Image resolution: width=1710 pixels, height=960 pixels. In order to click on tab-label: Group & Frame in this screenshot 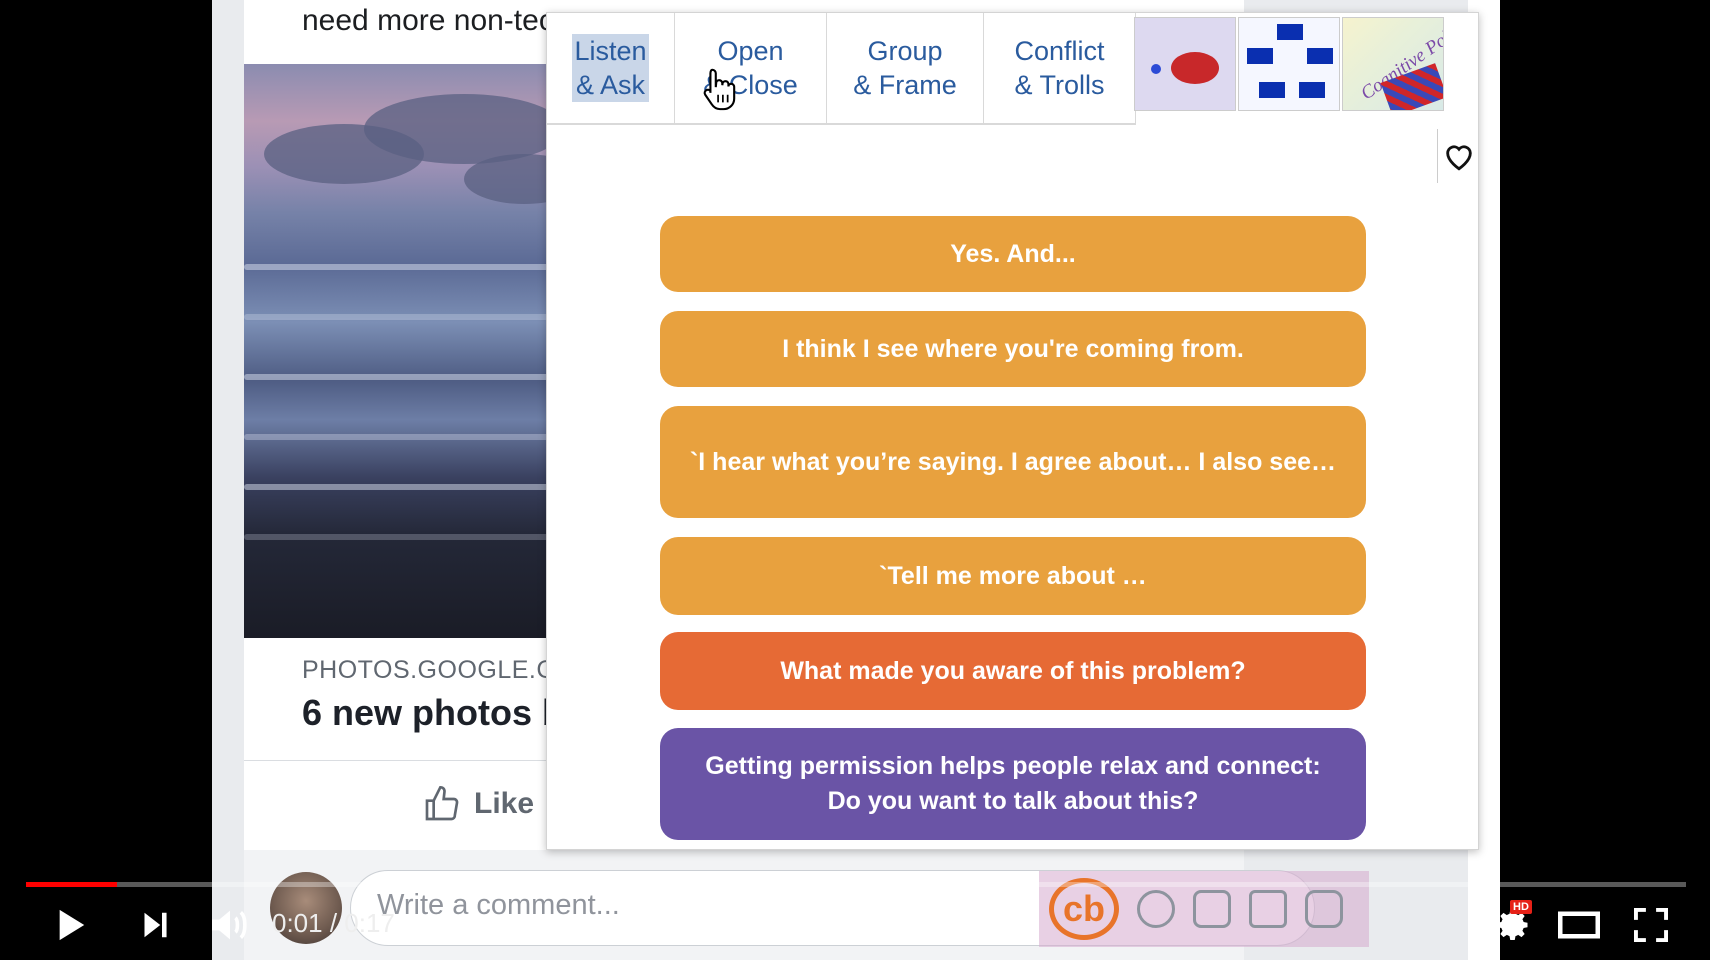, I will do `click(905, 68)`.